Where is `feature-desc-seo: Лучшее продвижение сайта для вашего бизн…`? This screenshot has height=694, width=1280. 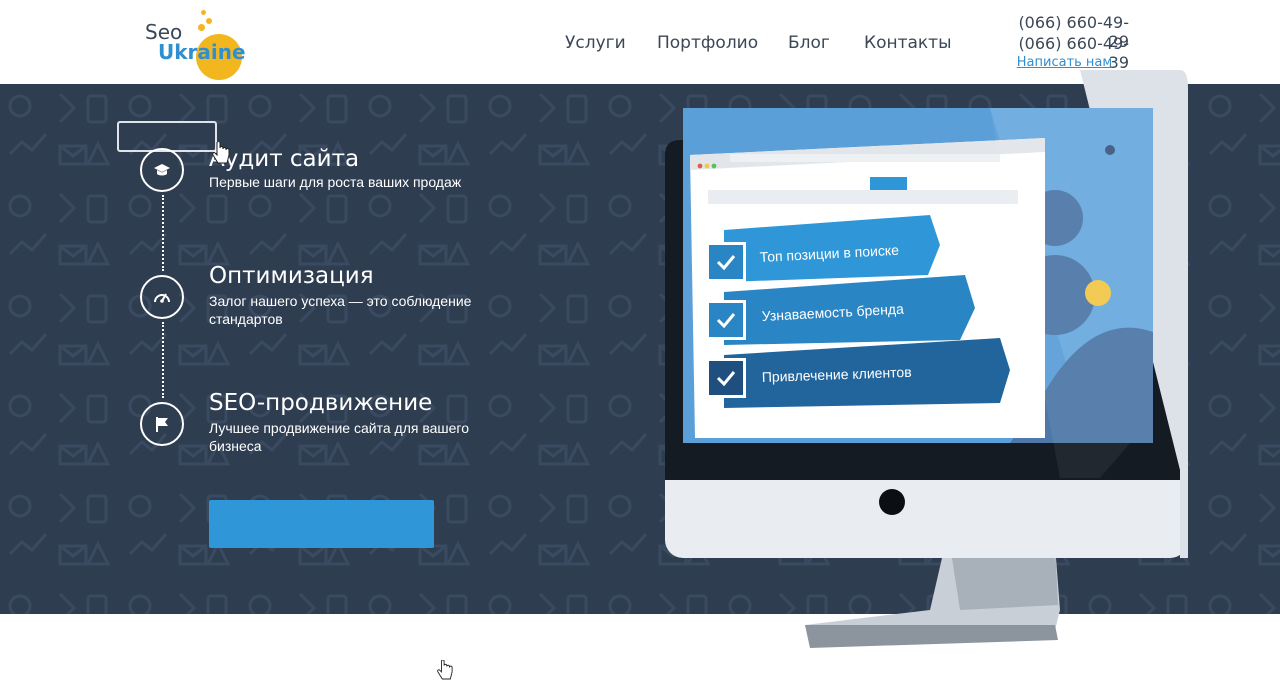
feature-desc-seo: Лучшее продвижение сайта для вашего бизн… is located at coordinates (339, 437).